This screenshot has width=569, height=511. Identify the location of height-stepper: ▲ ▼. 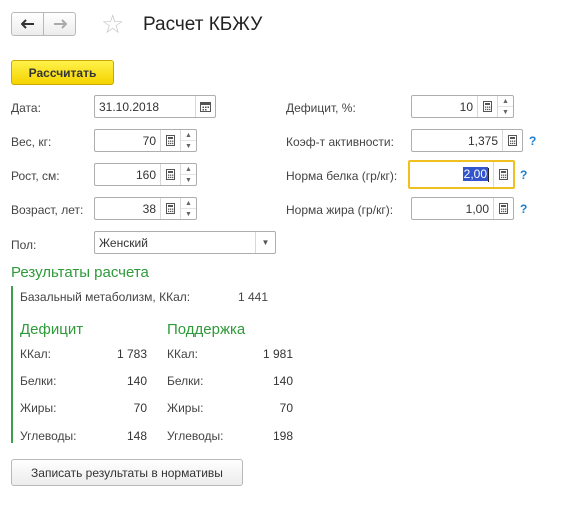
(188, 174).